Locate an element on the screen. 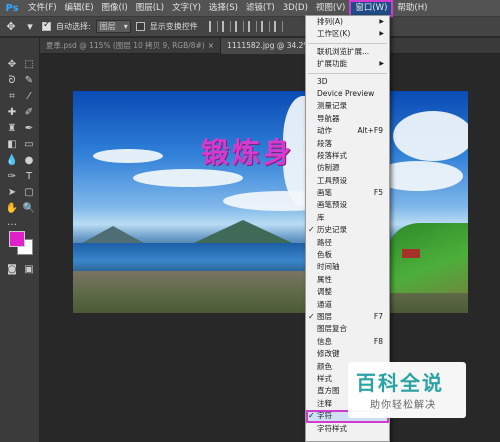 The image size is (500, 442). foreground-color-swatch is located at coordinates (17, 239).